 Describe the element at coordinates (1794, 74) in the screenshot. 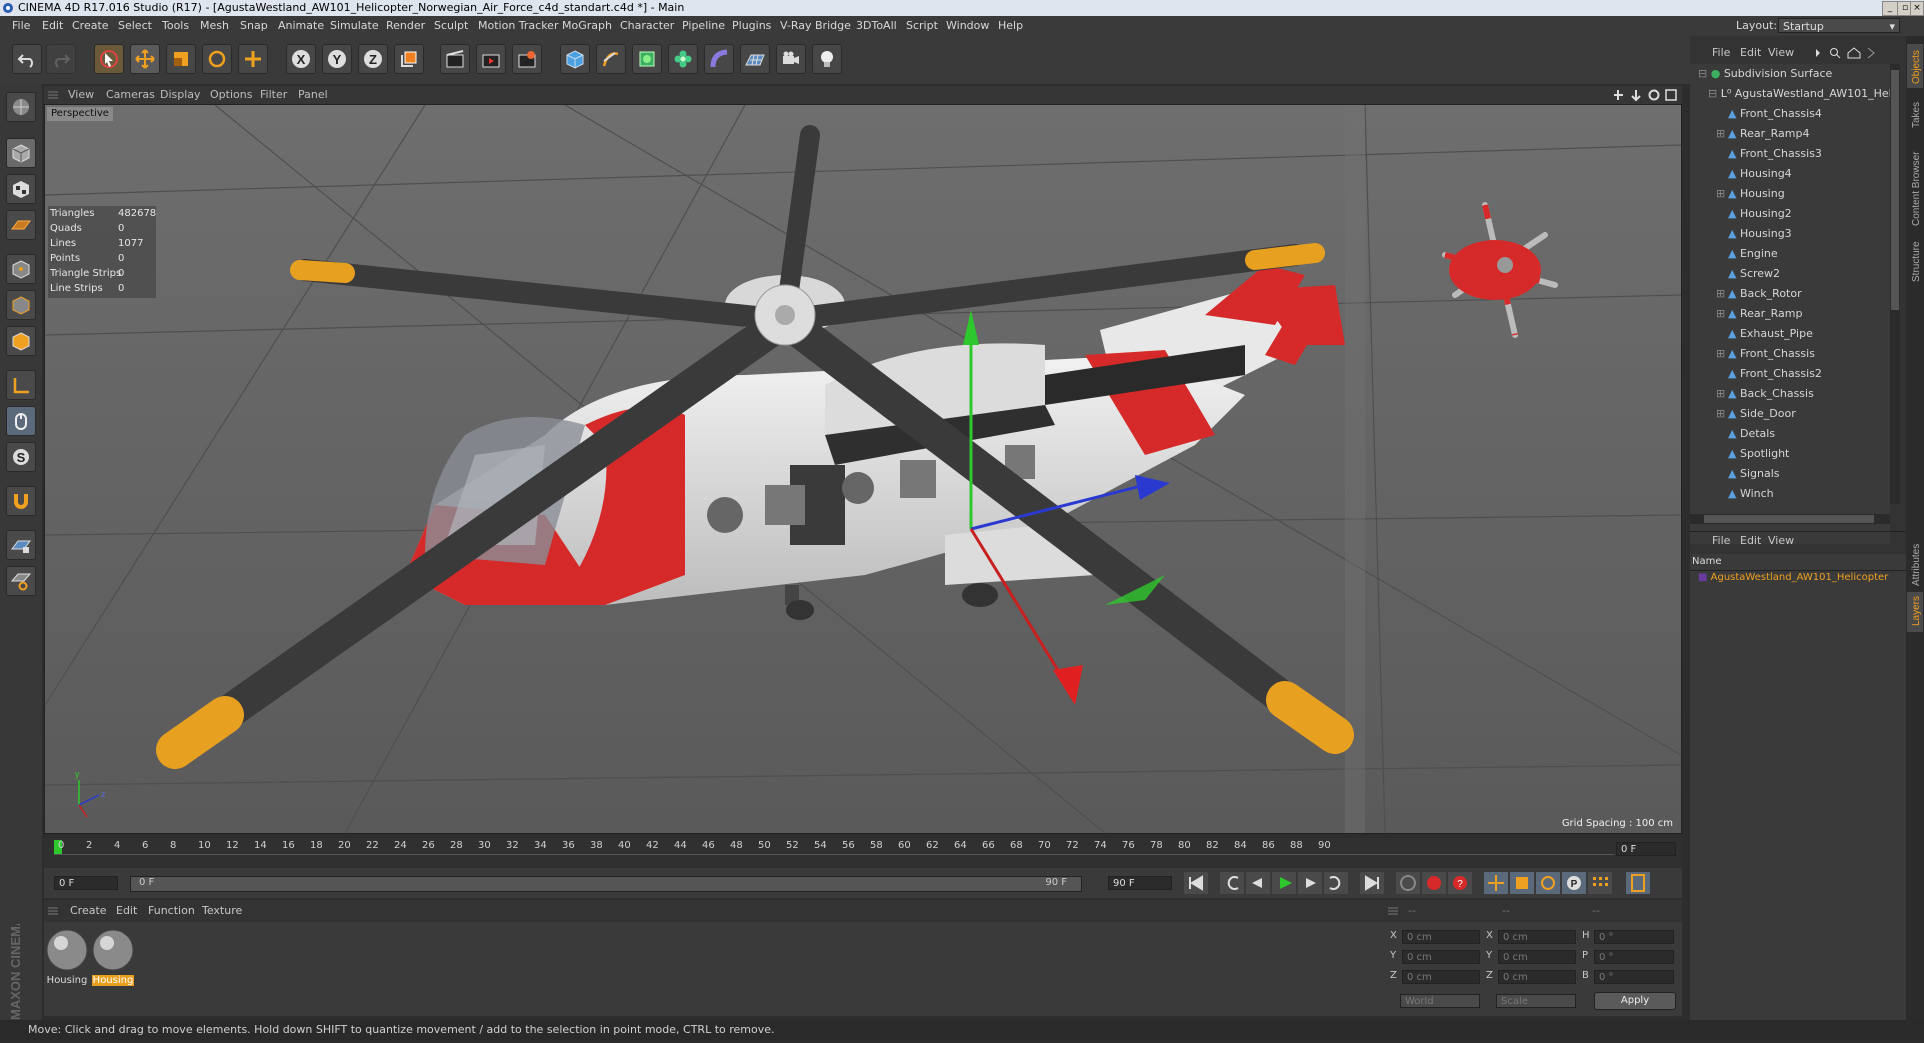

I see `tree-item-subdivision-surface: ⊟ ● Subdivision Surface` at that location.